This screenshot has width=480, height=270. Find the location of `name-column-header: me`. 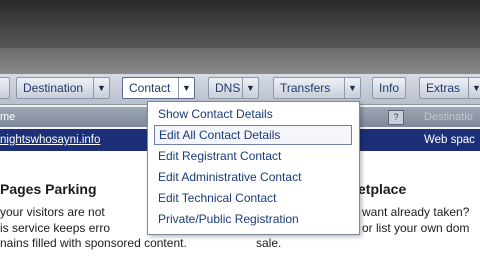

name-column-header: me is located at coordinates (7, 117).